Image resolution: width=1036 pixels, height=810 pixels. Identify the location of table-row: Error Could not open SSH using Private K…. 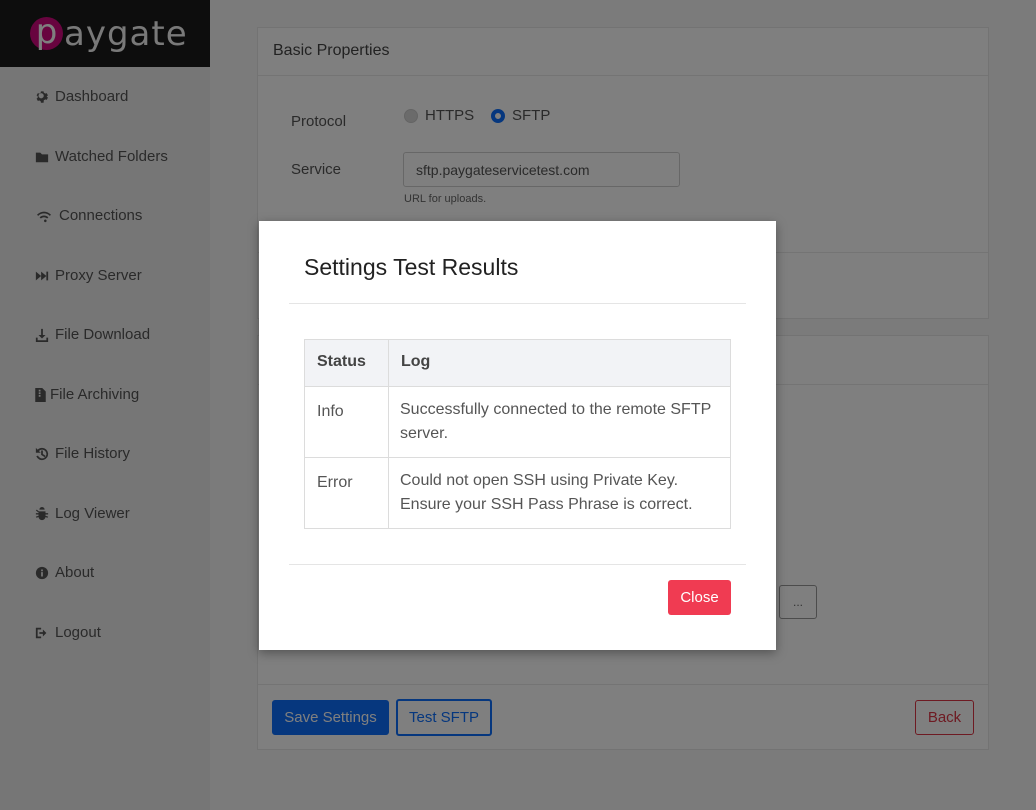
(517, 493).